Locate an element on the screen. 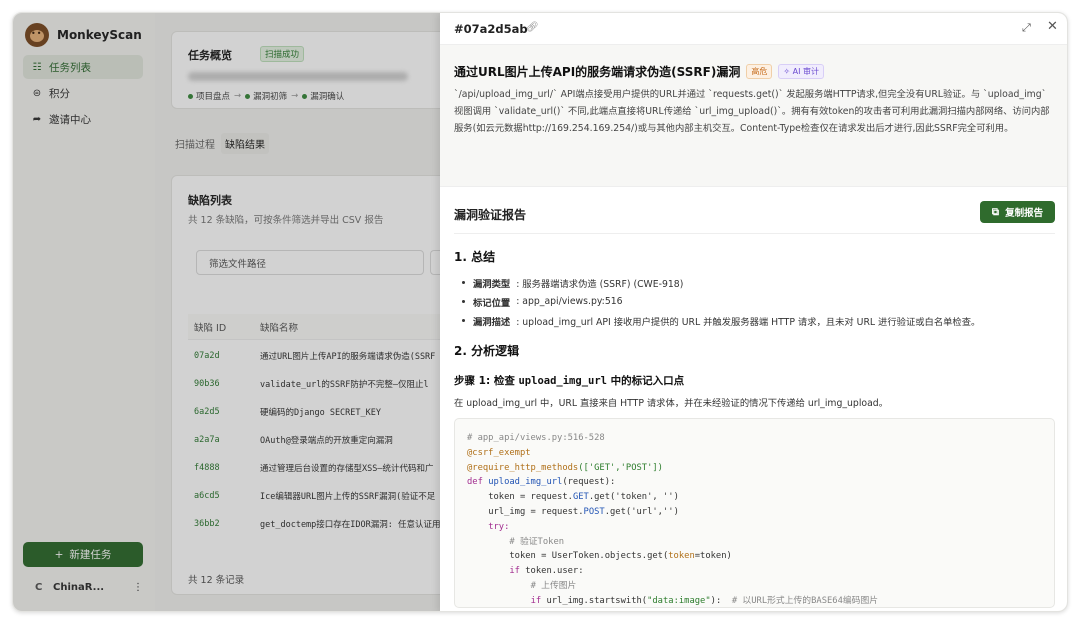  code-line: def upload_img_url(request): is located at coordinates (541, 482).